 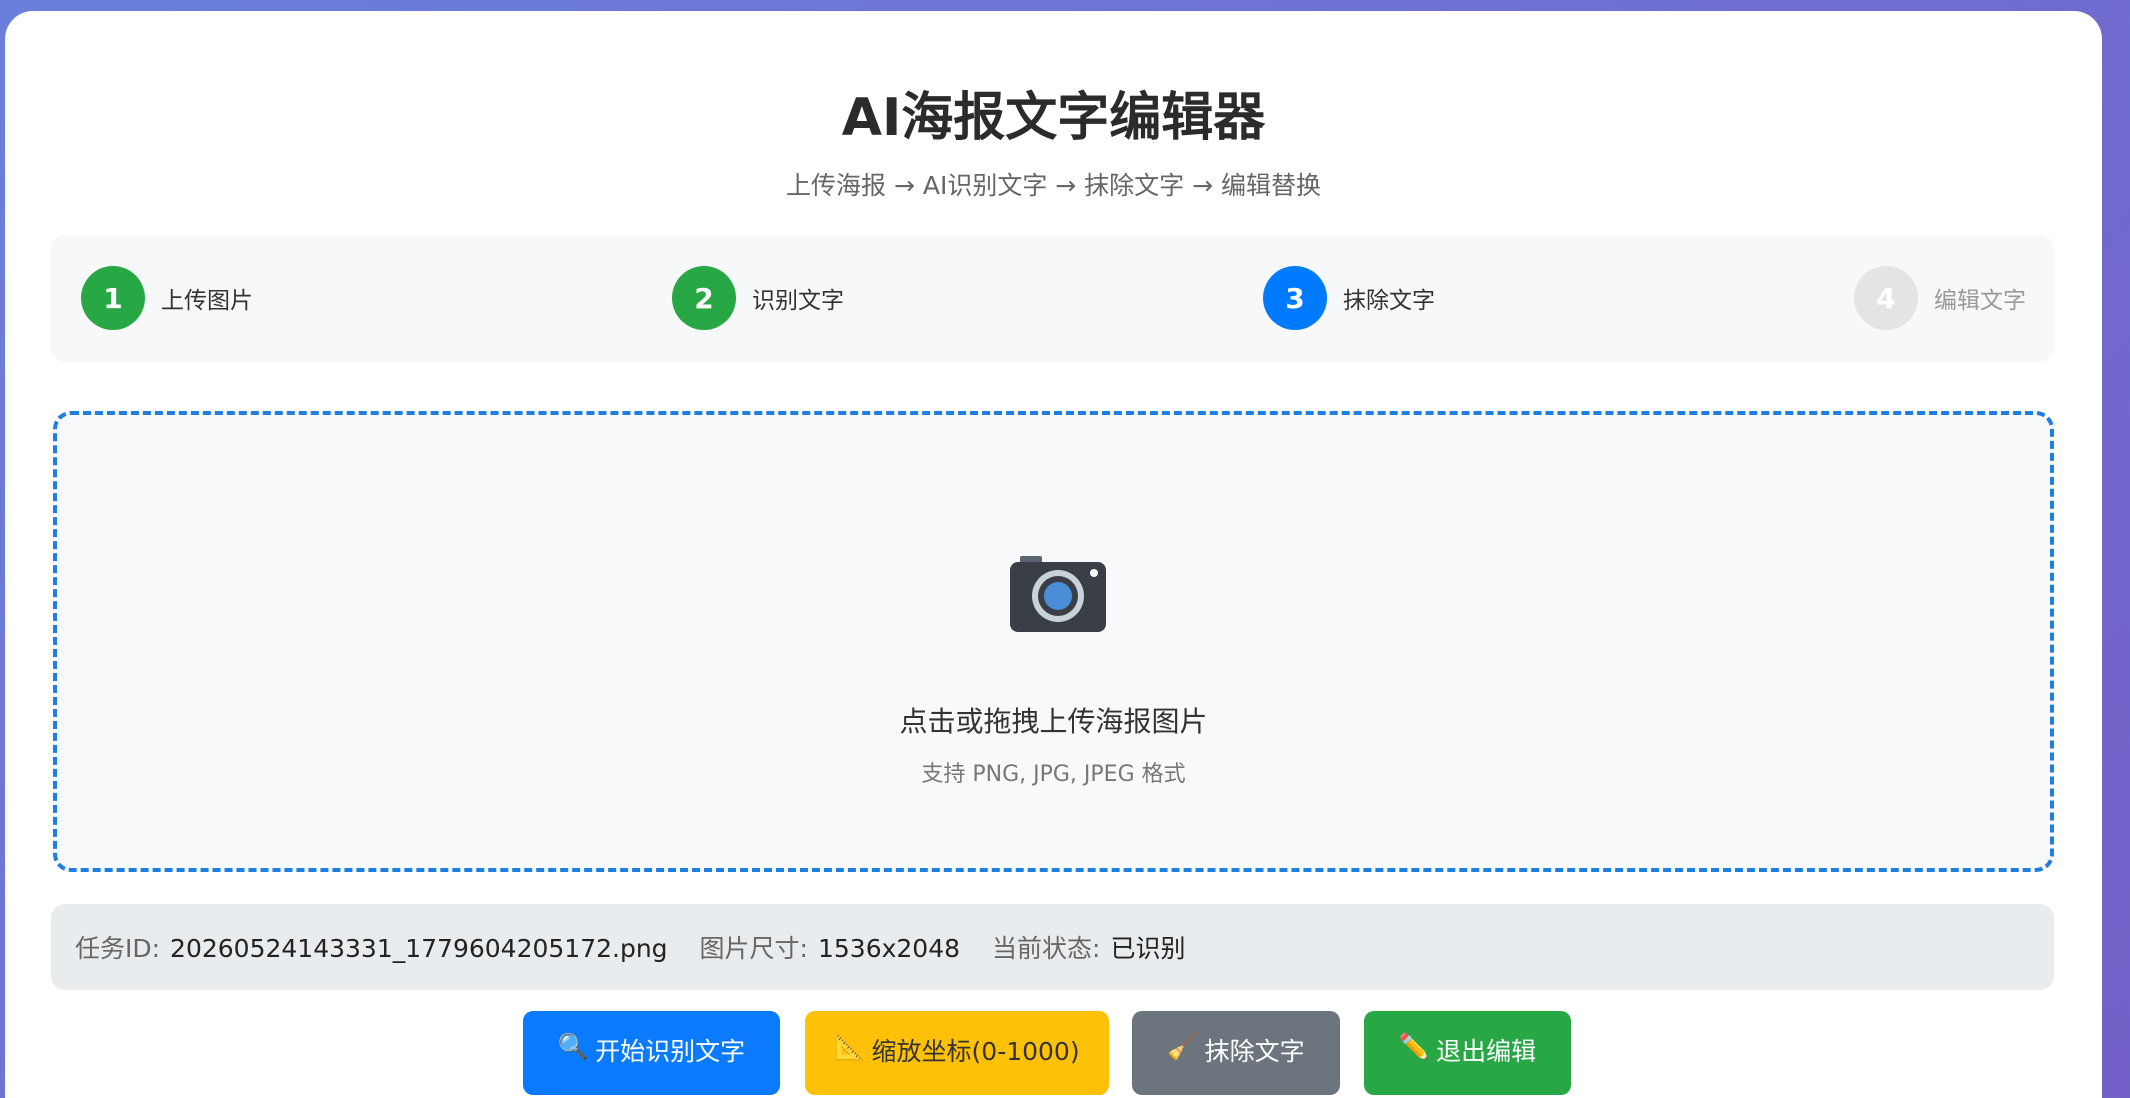 What do you see at coordinates (1053, 721) in the screenshot?
I see `upload-title: 点击或拖拽上传海报图片` at bounding box center [1053, 721].